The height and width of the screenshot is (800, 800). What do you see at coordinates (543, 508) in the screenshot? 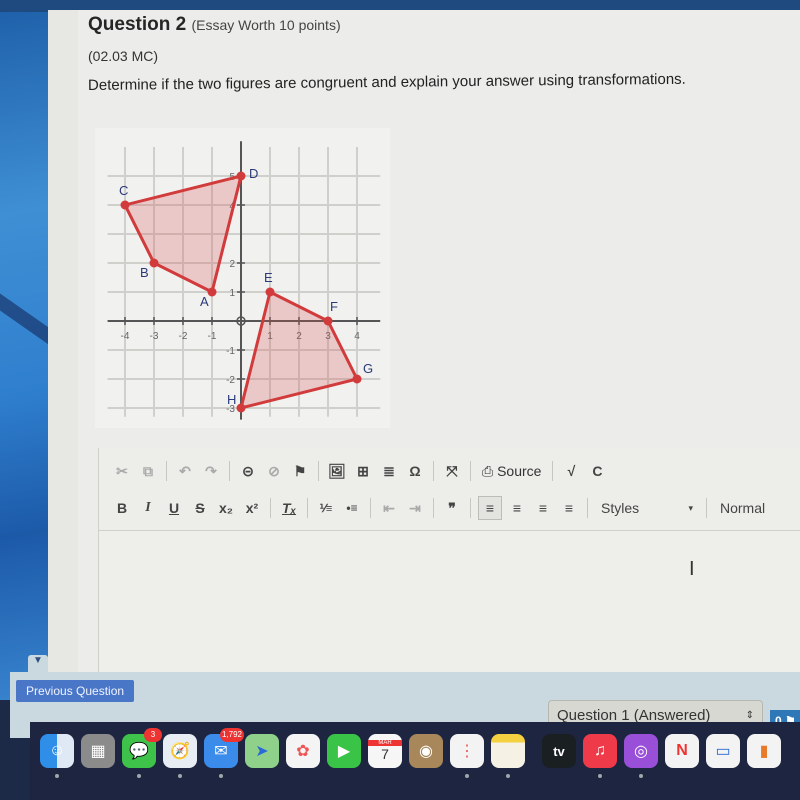
I see `align-right-button: ≡` at bounding box center [543, 508].